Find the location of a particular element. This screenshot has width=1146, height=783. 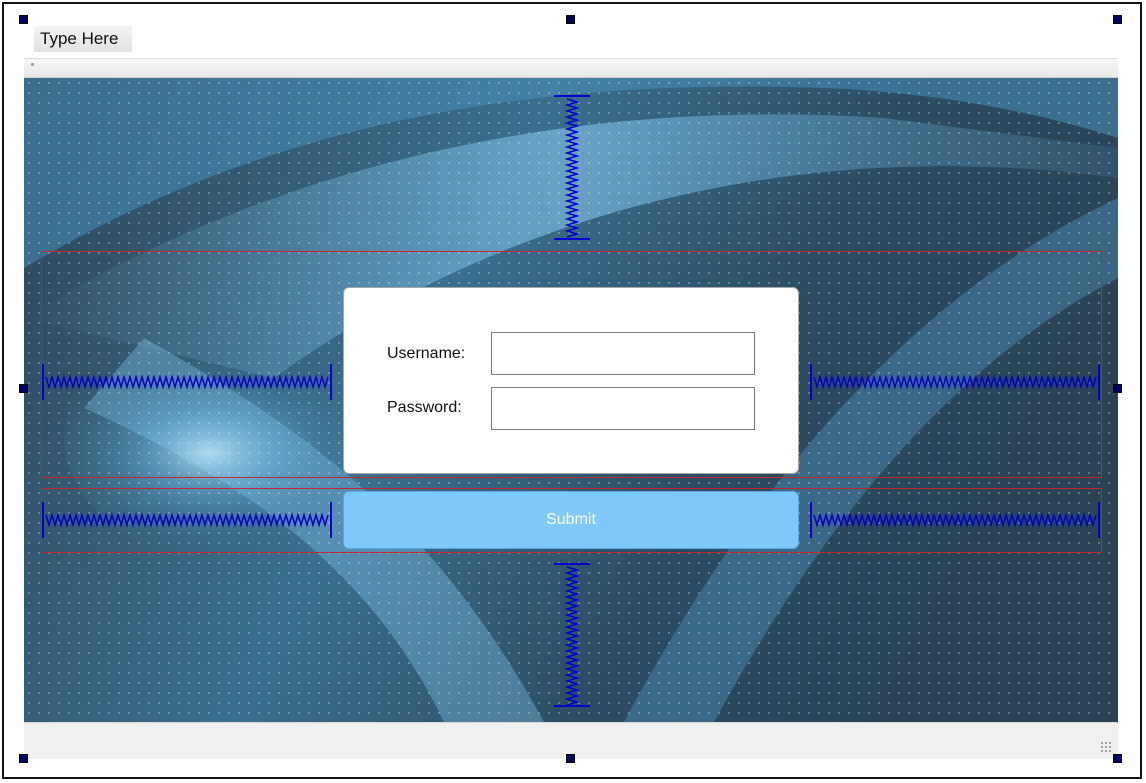

password-input is located at coordinates (623, 408).